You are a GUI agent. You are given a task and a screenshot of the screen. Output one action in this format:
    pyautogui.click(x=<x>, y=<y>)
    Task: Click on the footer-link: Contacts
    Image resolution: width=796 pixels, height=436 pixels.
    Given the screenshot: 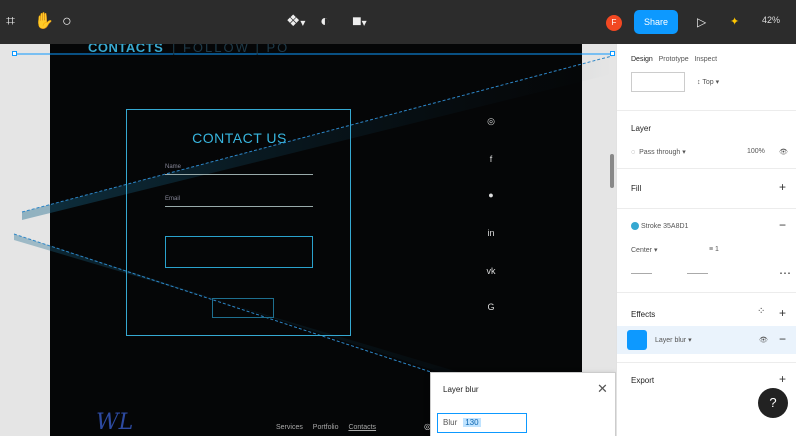 What is the action you would take?
    pyautogui.click(x=362, y=427)
    